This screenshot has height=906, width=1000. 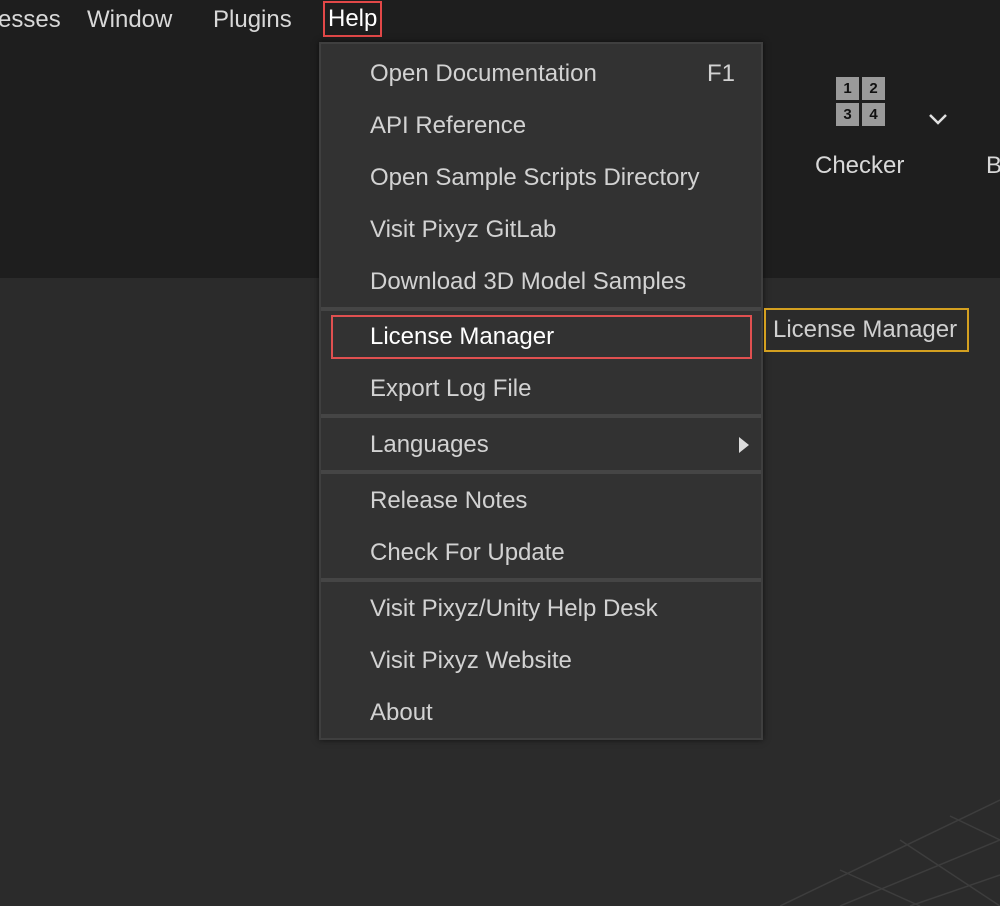 I want to click on menu-item-about: About, so click(x=541, y=713).